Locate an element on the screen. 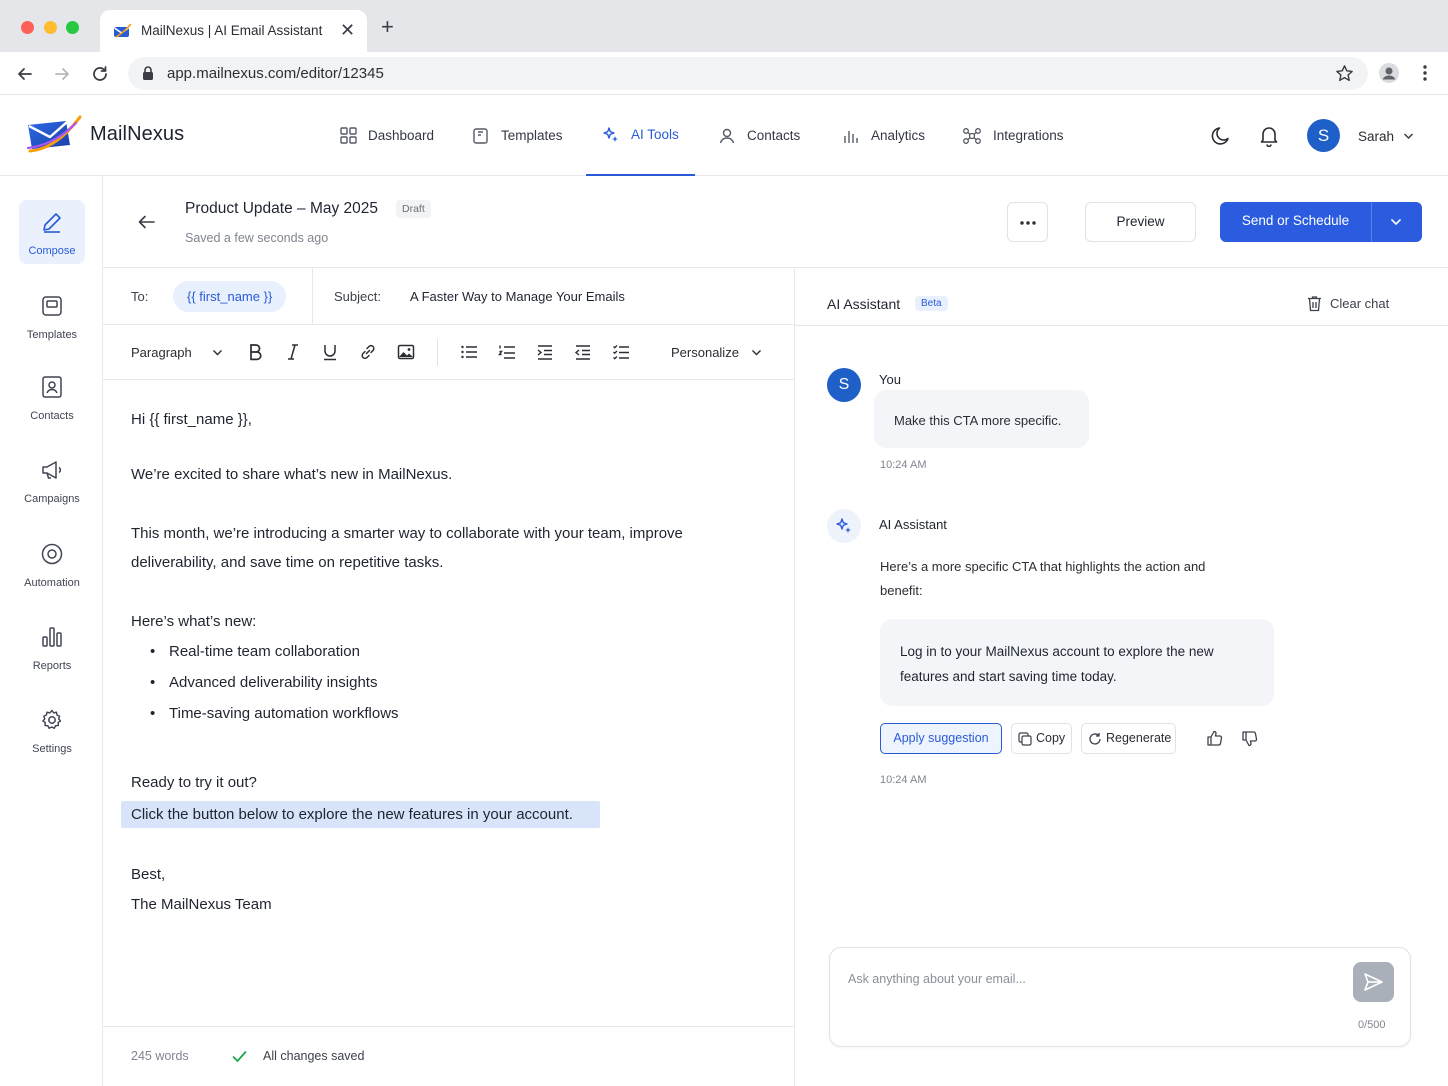 This screenshot has height=1086, width=1448. sidebar-item-compose: Compose is located at coordinates (52, 232).